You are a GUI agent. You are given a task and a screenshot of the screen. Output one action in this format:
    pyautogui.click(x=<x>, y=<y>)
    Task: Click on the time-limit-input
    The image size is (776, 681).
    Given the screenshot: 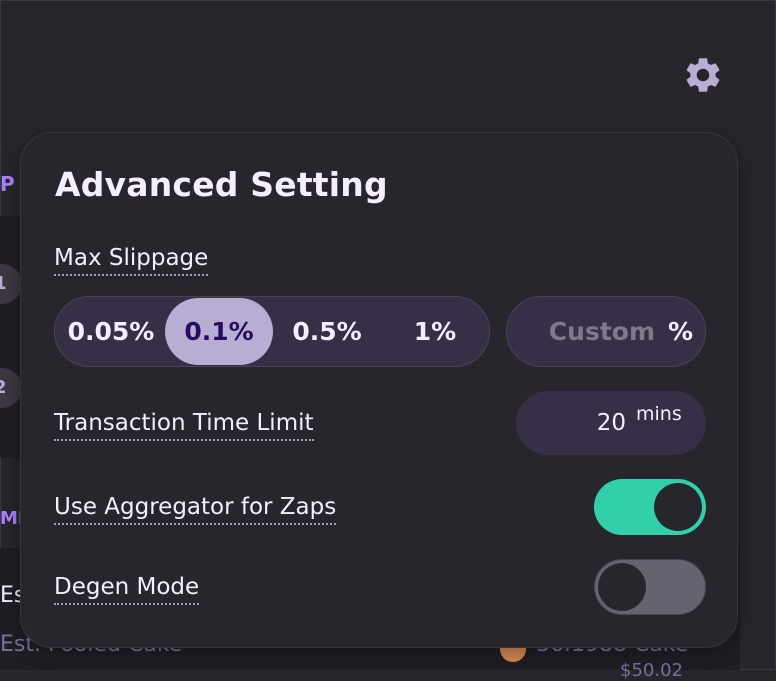 What is the action you would take?
    pyautogui.click(x=581, y=423)
    